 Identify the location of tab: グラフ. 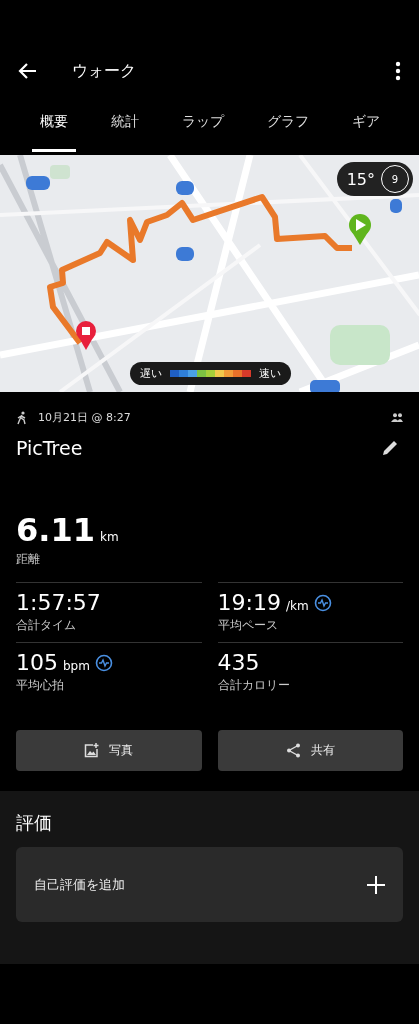
(287, 123).